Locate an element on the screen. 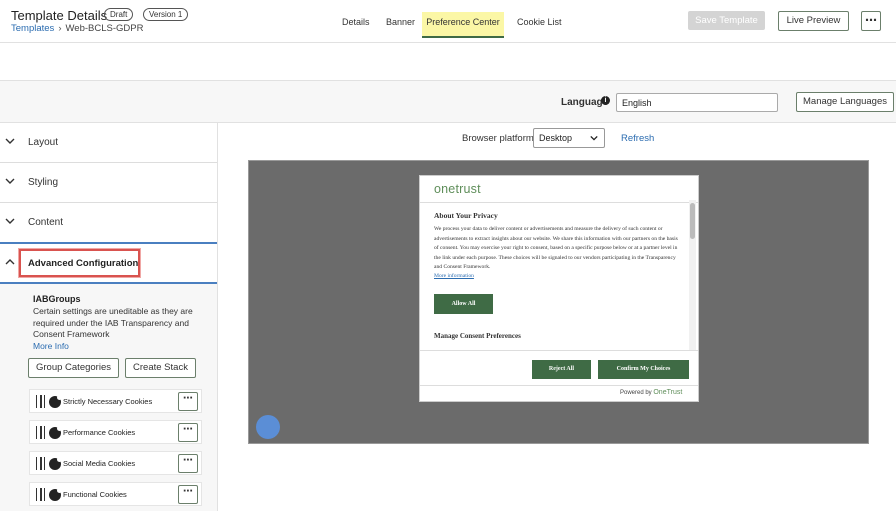 This screenshot has height=511, width=896. manage-languages-button: Manage Languages is located at coordinates (845, 102).